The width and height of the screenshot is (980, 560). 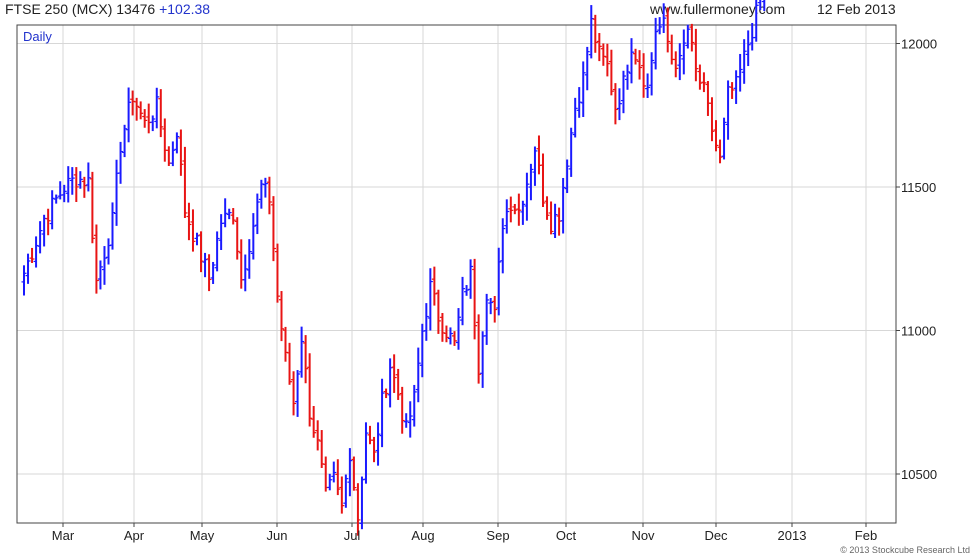 I want to click on x-tick-label: Feb, so click(x=866, y=535).